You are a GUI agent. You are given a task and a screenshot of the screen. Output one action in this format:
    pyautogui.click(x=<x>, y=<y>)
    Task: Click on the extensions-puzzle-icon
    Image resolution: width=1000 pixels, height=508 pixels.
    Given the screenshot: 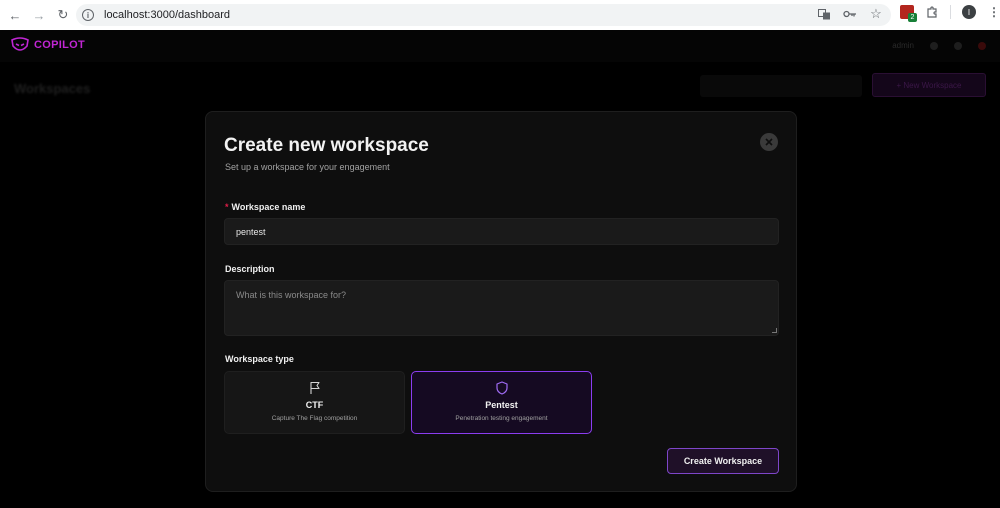 What is the action you would take?
    pyautogui.click(x=932, y=12)
    